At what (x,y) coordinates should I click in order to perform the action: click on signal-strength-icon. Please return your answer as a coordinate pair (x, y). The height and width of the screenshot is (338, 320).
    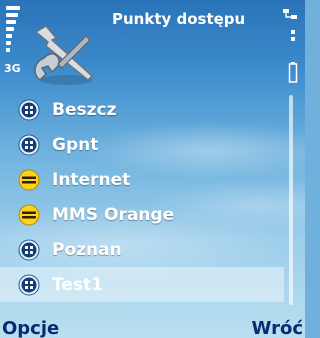
    Looking at the image, I should click on (13, 34).